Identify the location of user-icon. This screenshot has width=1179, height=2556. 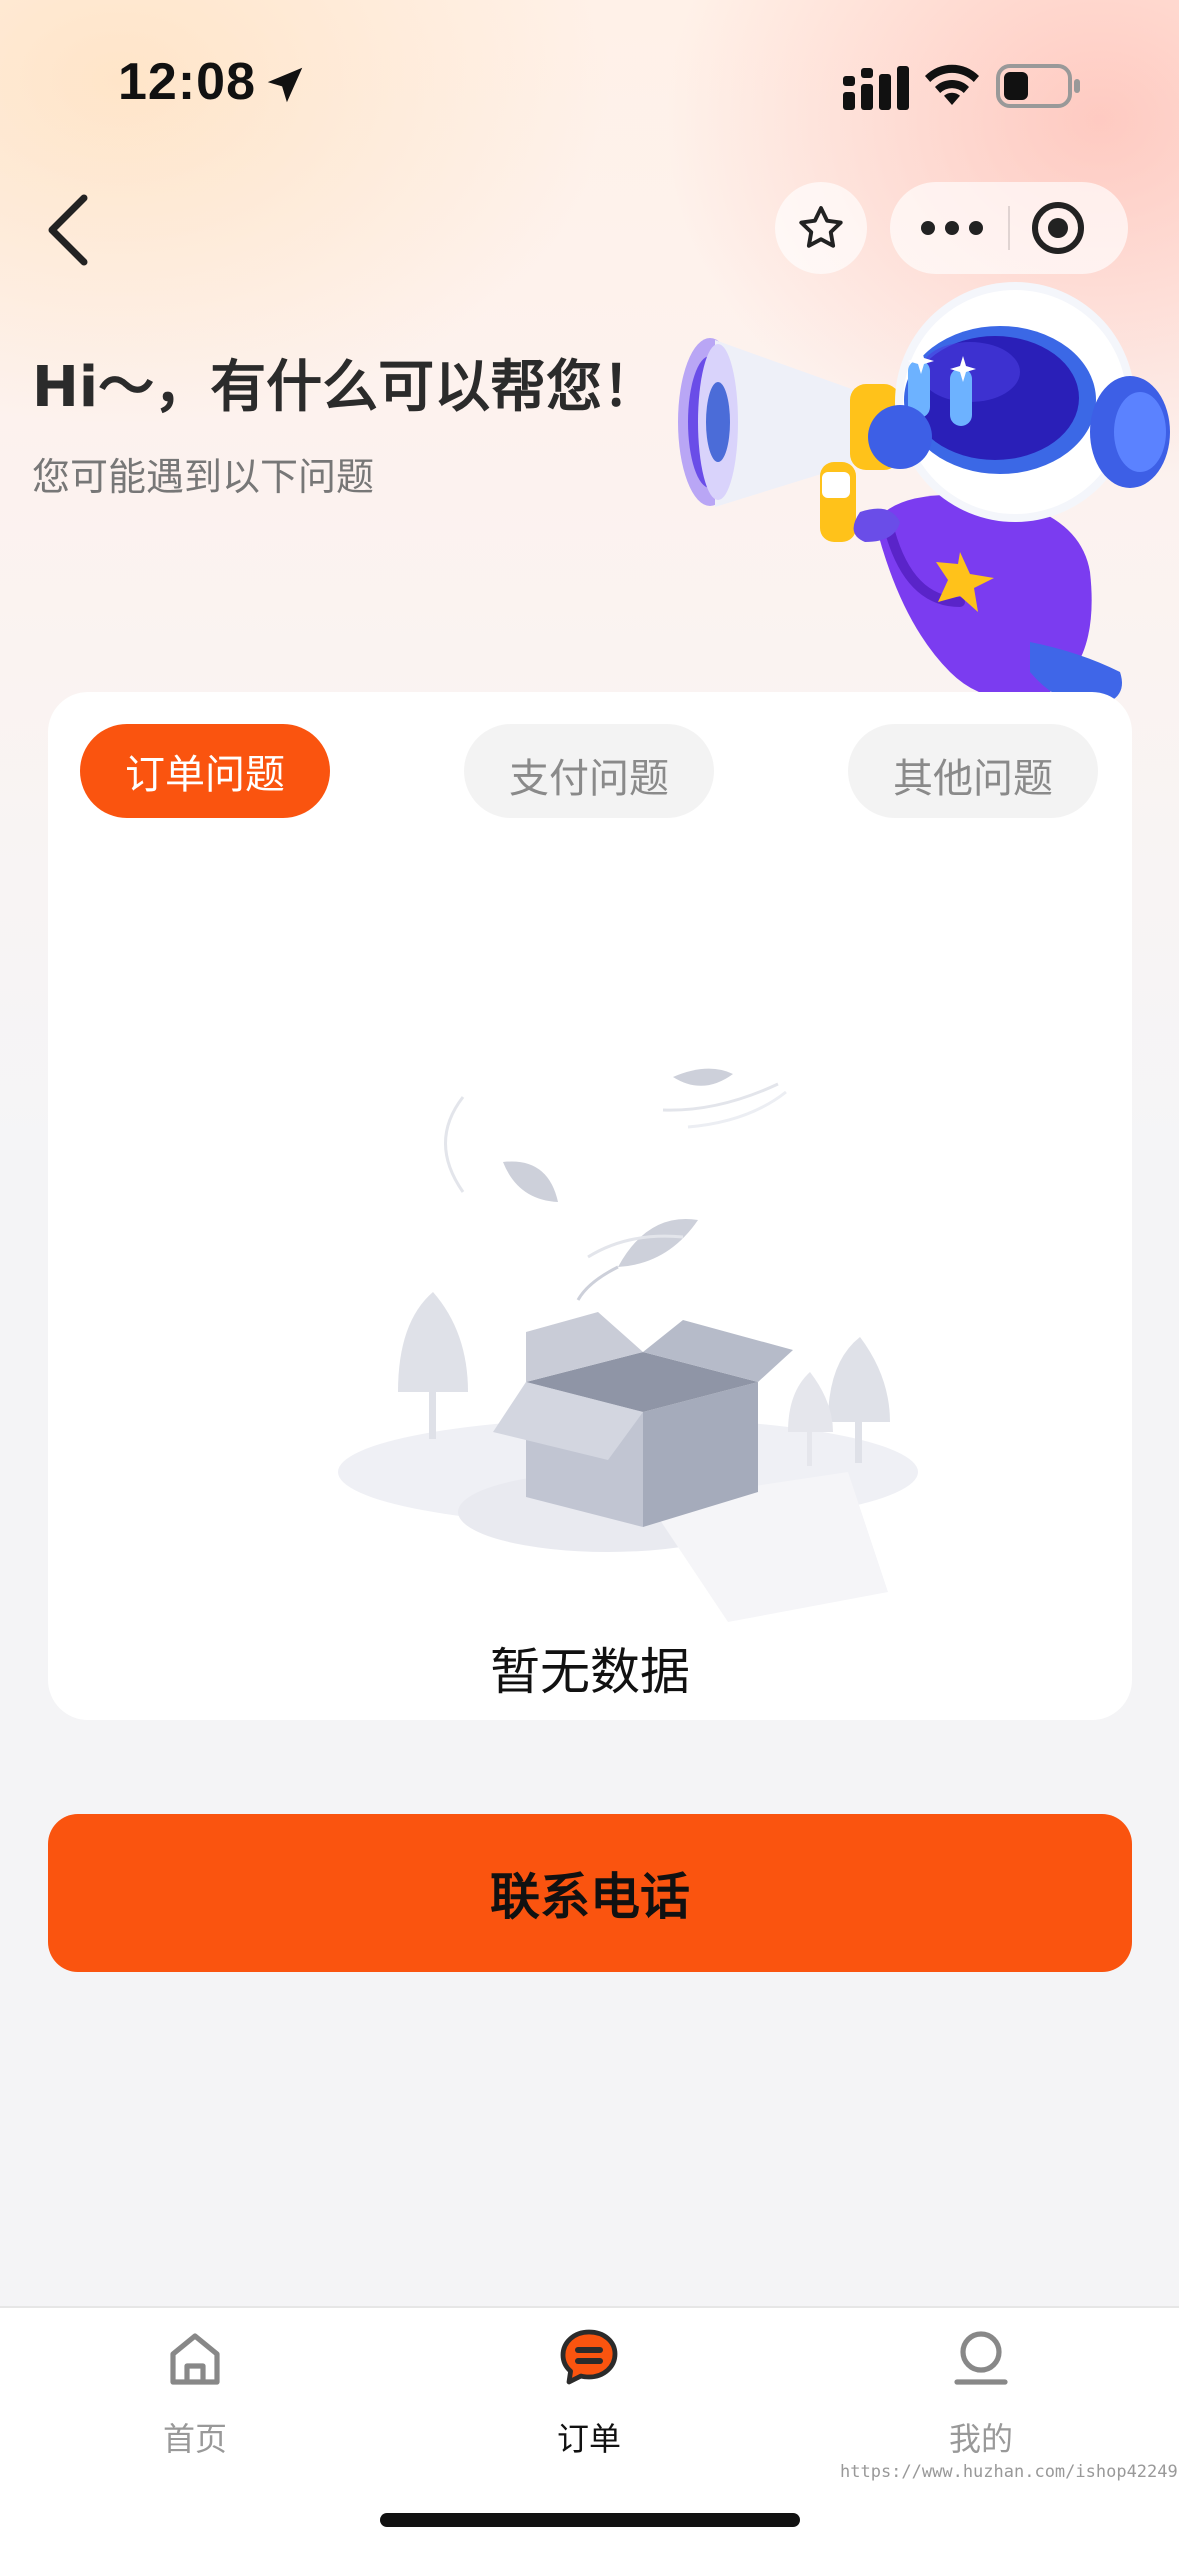
(981, 2358).